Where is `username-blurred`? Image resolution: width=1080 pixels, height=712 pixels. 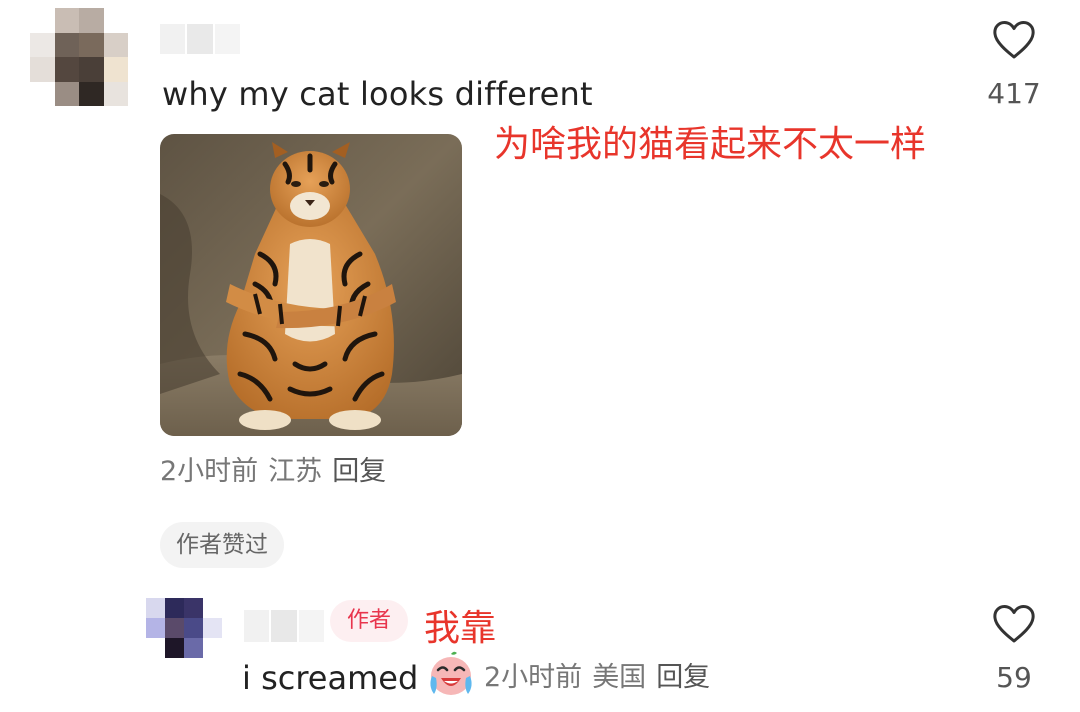
username-blurred is located at coordinates (200, 39).